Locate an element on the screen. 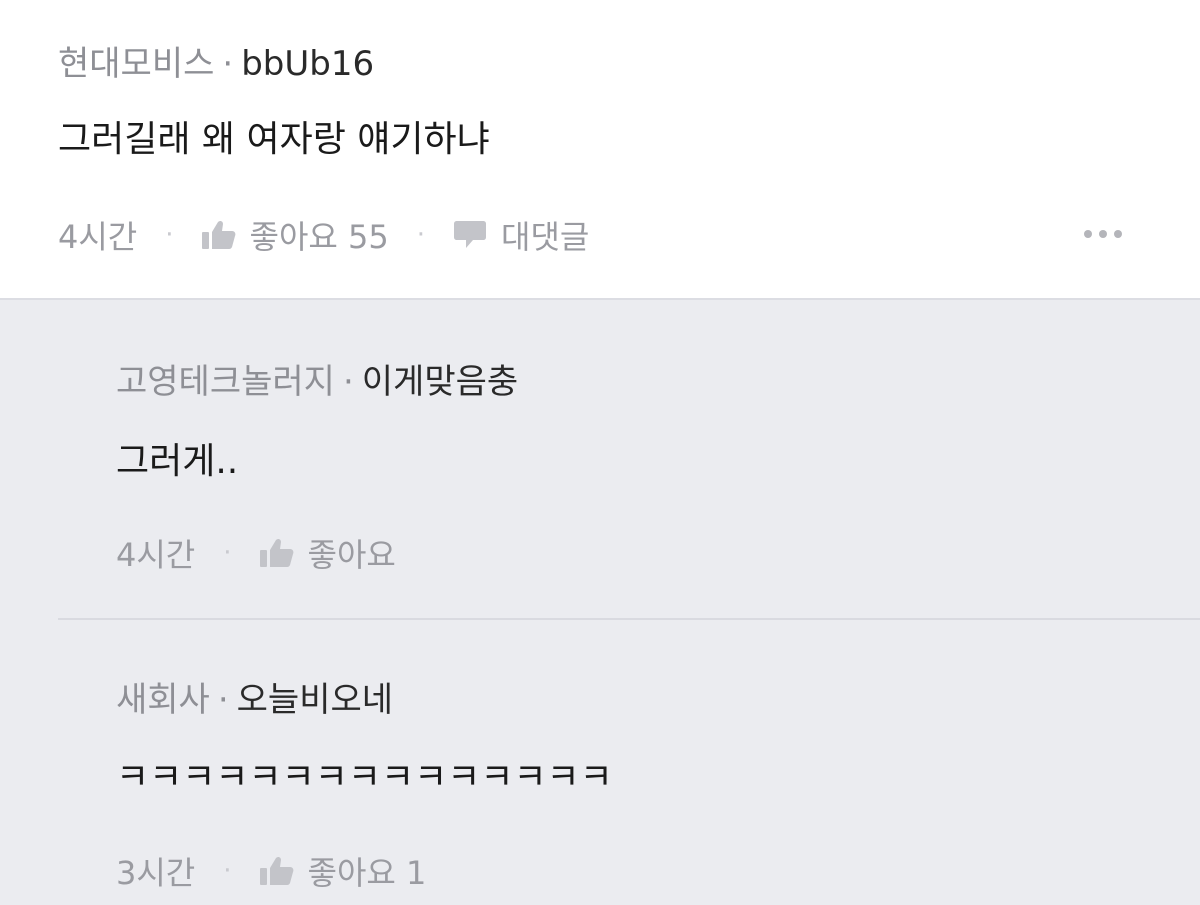 This screenshot has width=1200, height=905. reply-text: 그러게.. is located at coordinates (177, 461).